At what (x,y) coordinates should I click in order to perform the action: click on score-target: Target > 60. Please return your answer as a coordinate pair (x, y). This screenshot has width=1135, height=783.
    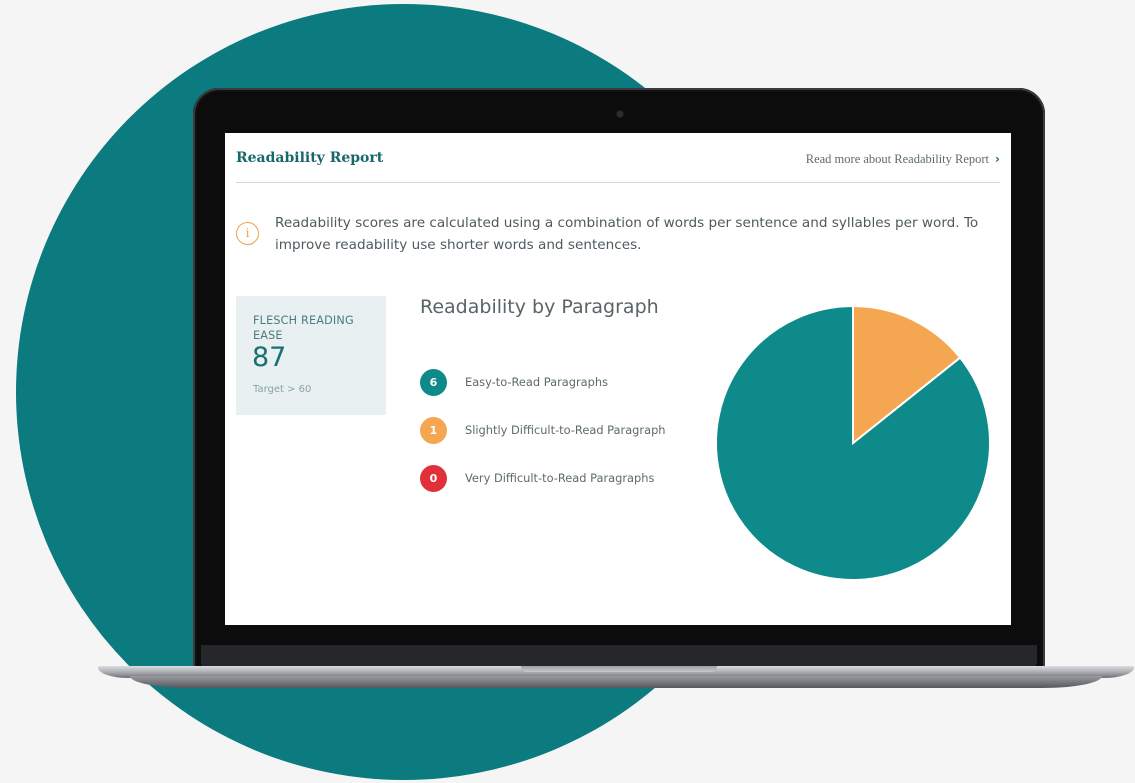
    Looking at the image, I should click on (282, 389).